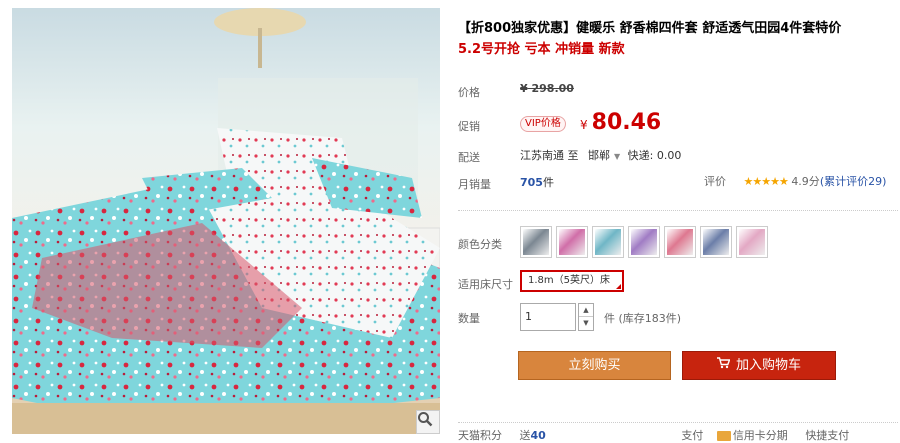 The height and width of the screenshot is (443, 900). What do you see at coordinates (547, 88) in the screenshot?
I see `original-price: ¥ 298.00` at bounding box center [547, 88].